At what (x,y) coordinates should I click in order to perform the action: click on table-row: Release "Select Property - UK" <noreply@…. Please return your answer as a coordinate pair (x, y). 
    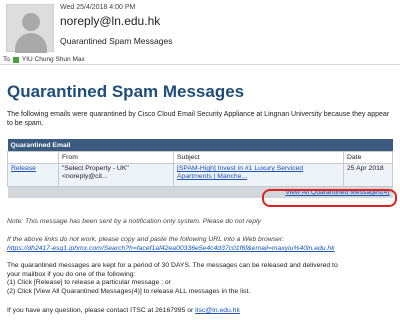
    Looking at the image, I should click on (200, 175).